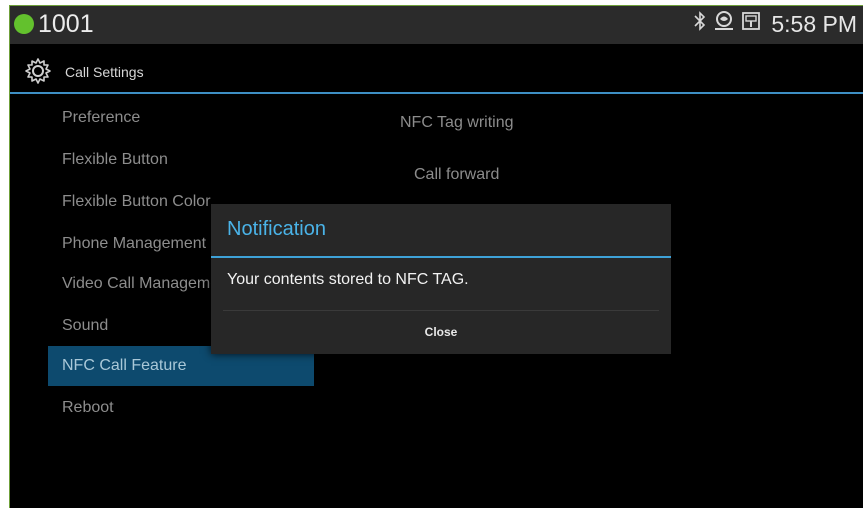 The height and width of the screenshot is (508, 863). I want to click on bluetooth-icon, so click(700, 24).